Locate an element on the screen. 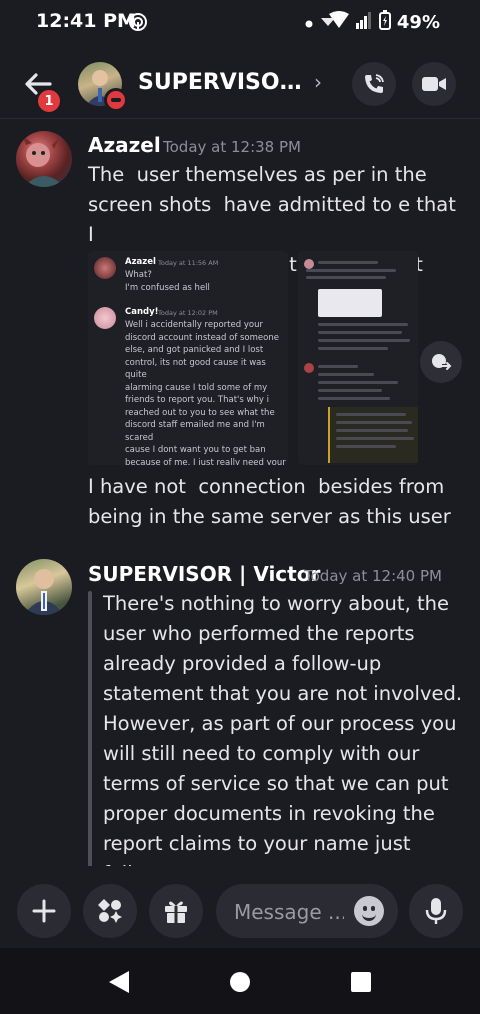  message-input is located at coordinates (307, 912).